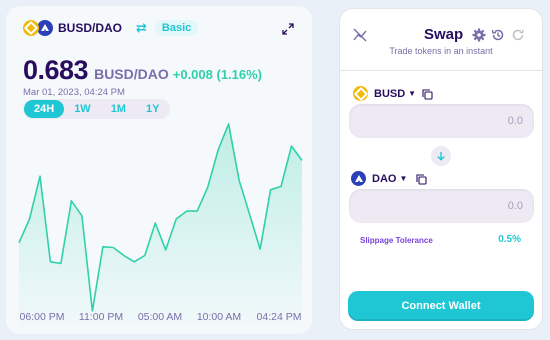 Image resolution: width=550 pixels, height=340 pixels. I want to click on settings-gear-icon, so click(479, 35).